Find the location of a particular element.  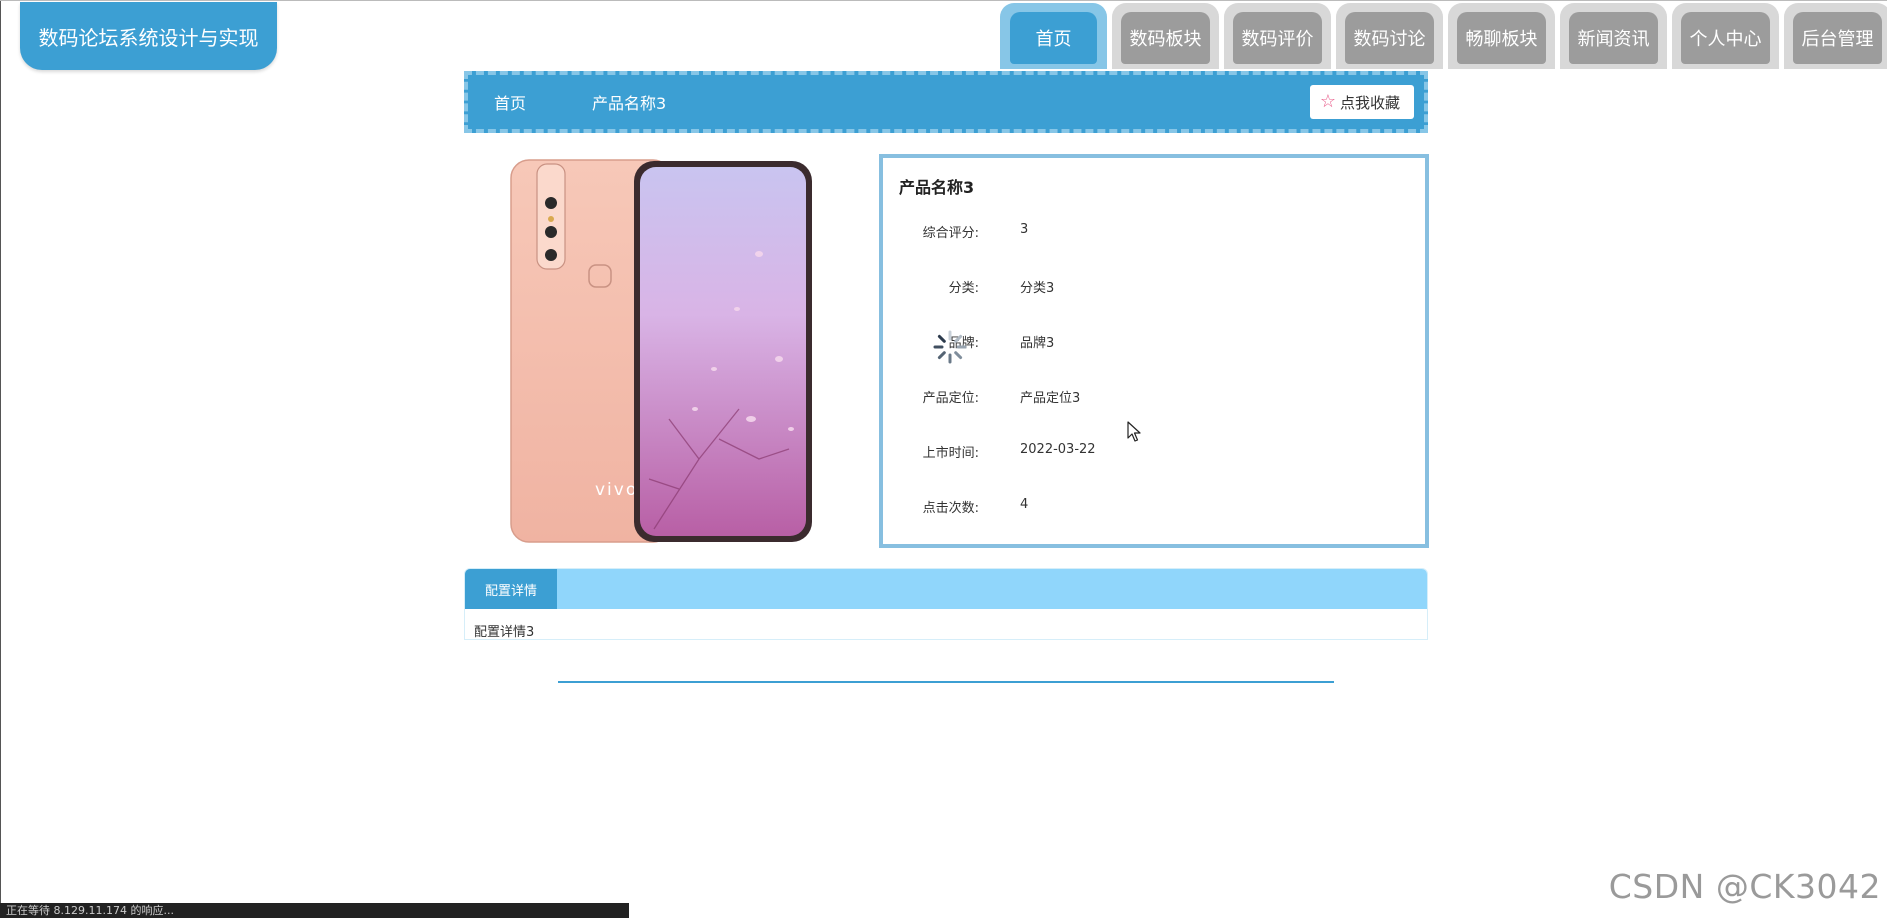

section-divider is located at coordinates (946, 682).